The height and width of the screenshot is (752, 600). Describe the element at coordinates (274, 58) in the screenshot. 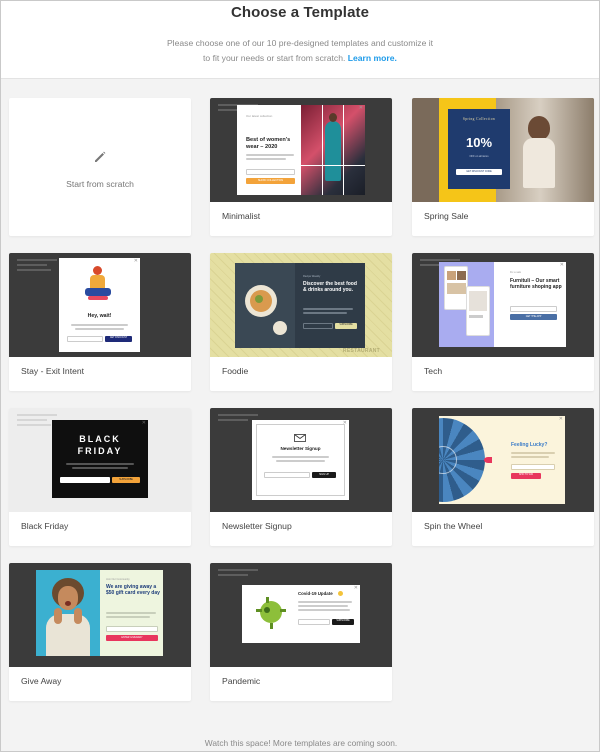

I see `subtitle-line-2: to fit your needs or start from scratch.` at that location.